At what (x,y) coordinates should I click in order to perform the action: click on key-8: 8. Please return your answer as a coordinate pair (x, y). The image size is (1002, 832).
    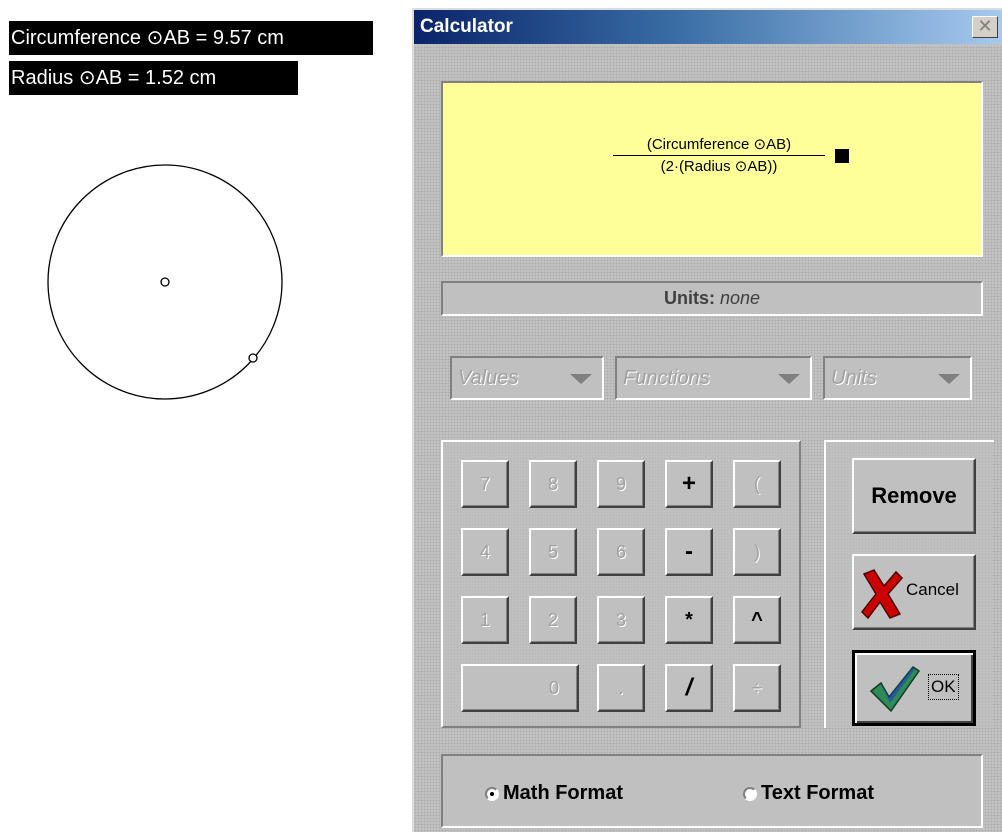
    Looking at the image, I should click on (553, 484).